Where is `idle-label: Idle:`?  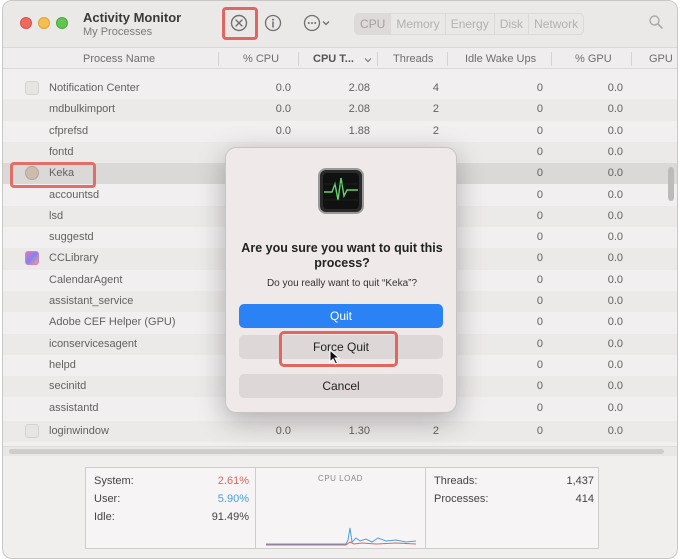
idle-label: Idle: is located at coordinates (104, 517).